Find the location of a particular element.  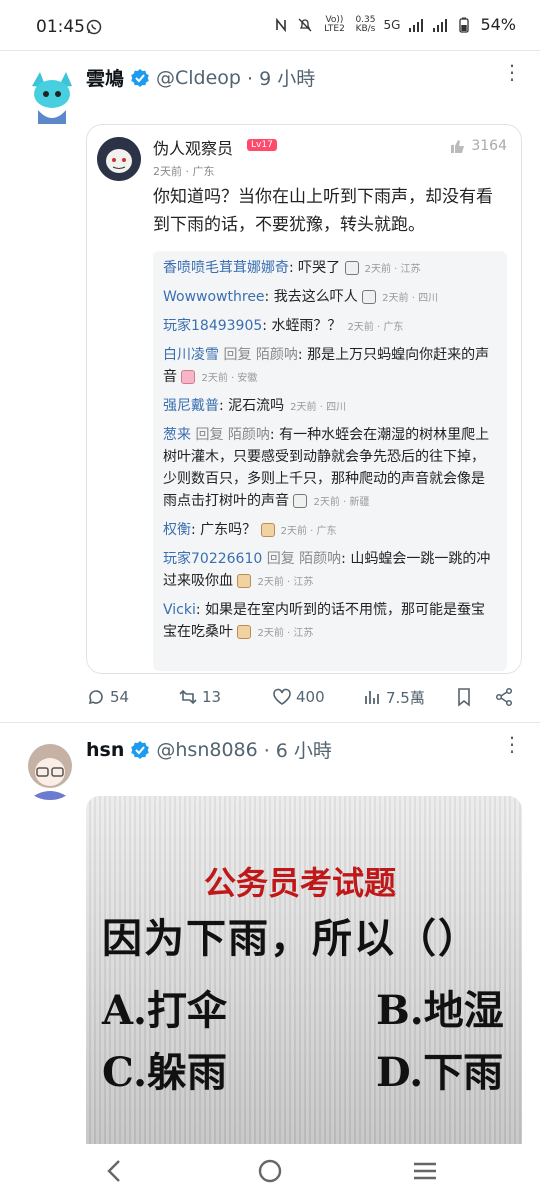

reply-time: 2天前 · 新疆 is located at coordinates (341, 502).